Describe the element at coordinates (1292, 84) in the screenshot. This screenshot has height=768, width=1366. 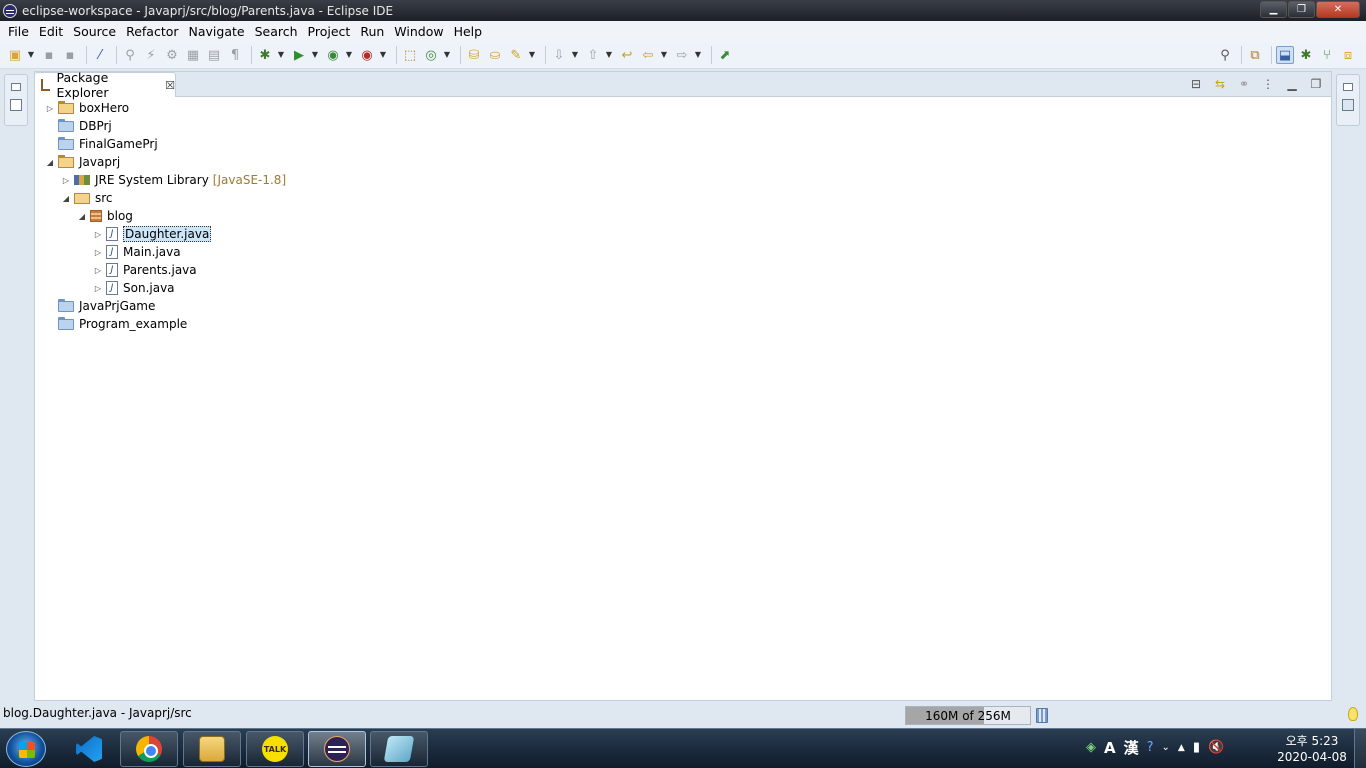
I see `minimize-view-icon: ▁` at that location.